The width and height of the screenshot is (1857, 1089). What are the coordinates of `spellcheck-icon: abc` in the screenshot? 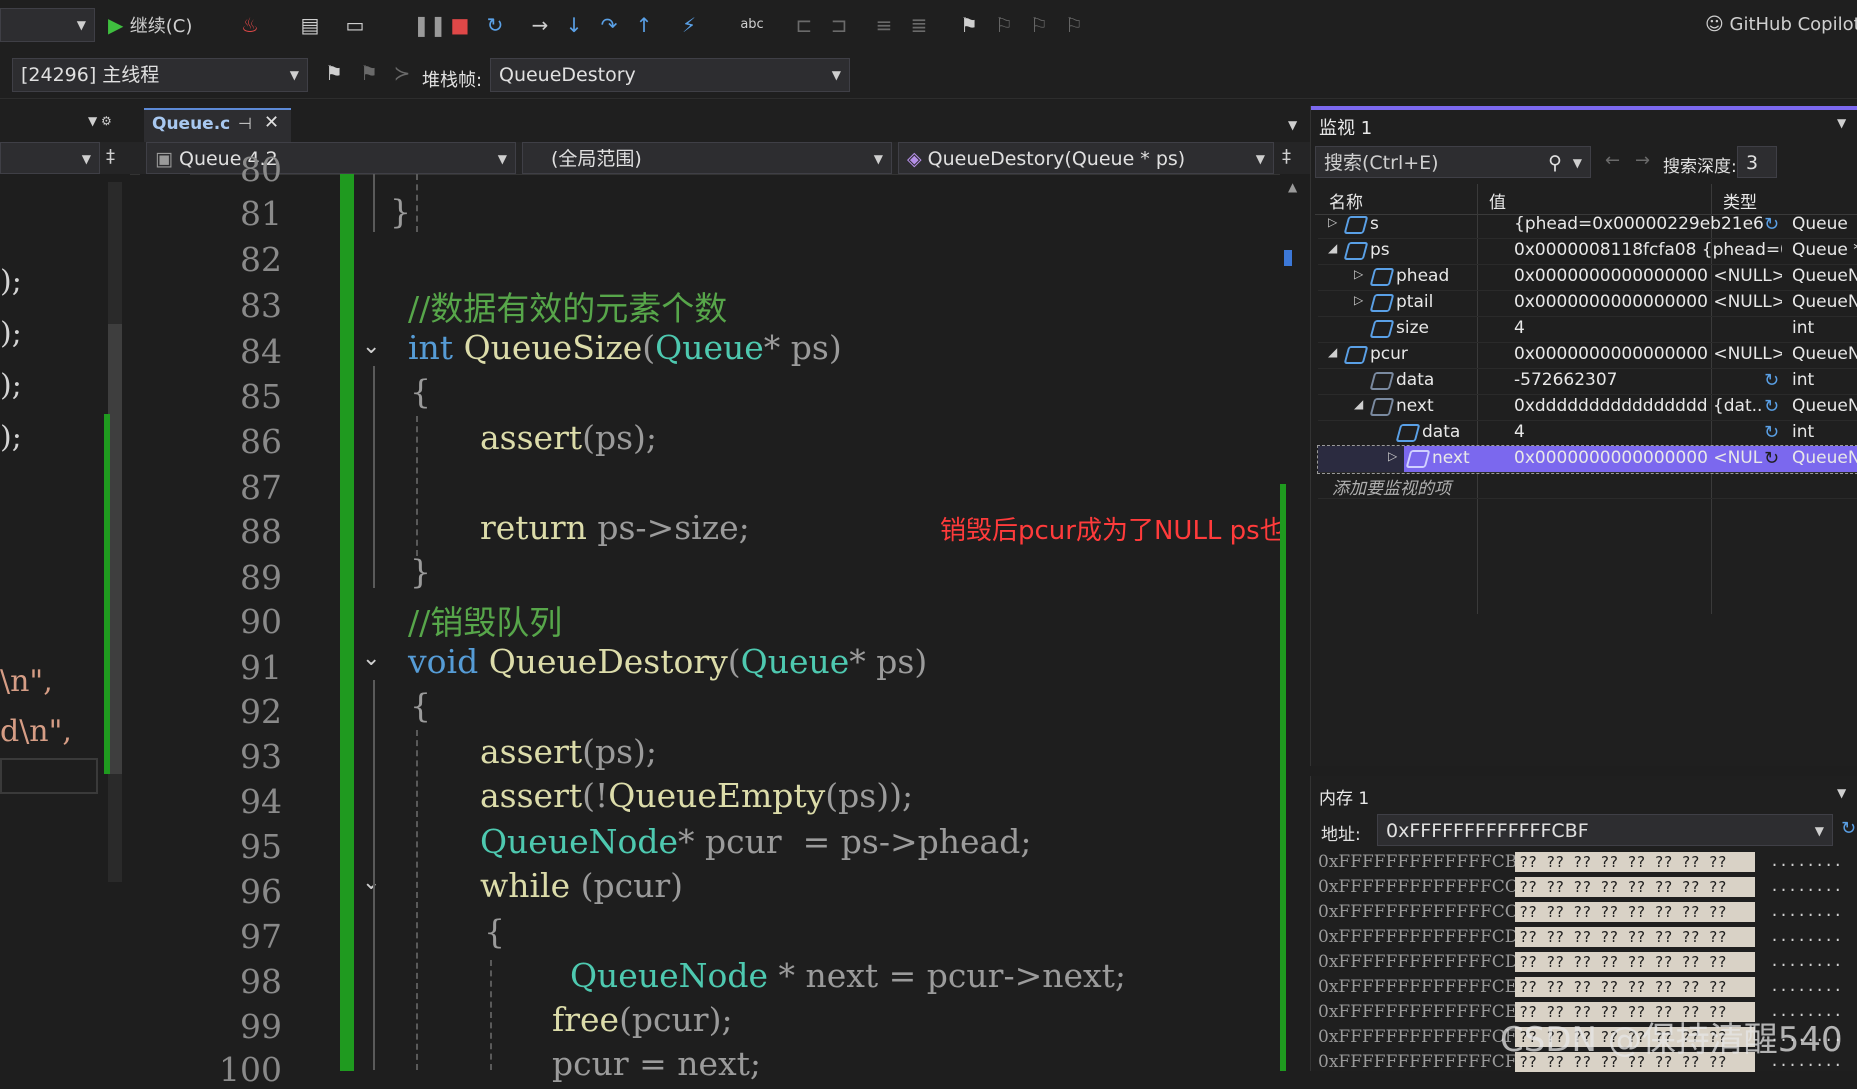 It's located at (752, 25).